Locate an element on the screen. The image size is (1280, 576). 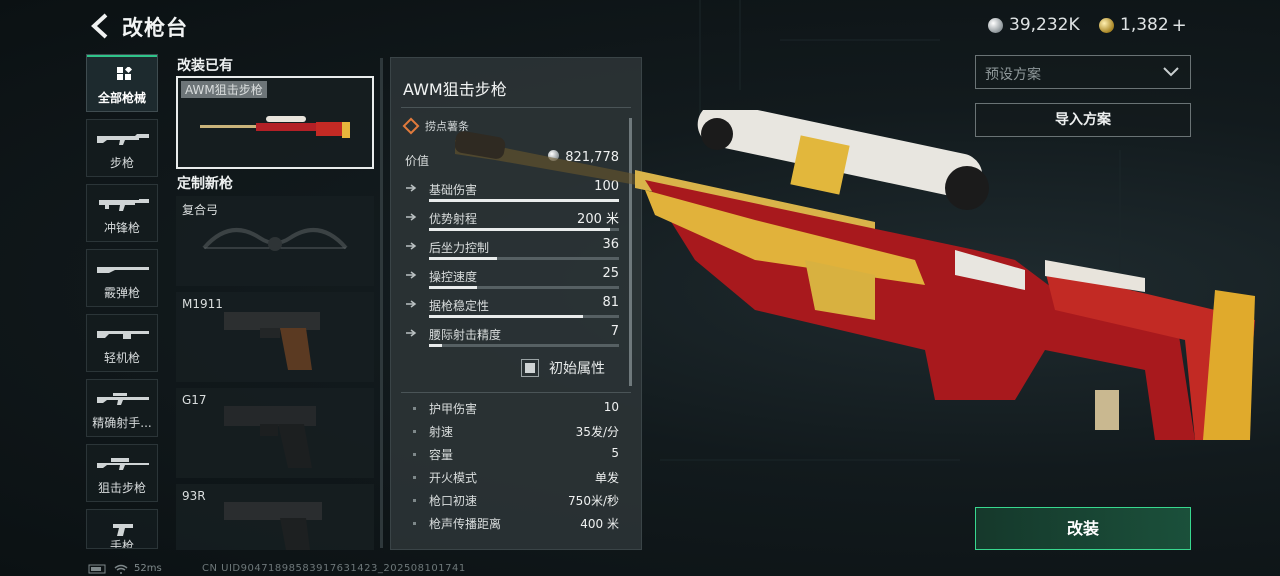
weapon-card-m1911: M1911 is located at coordinates (275, 337).